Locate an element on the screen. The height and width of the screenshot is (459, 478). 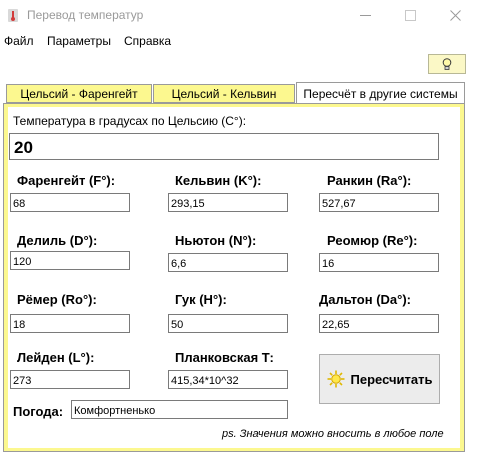
romer-field: 18 is located at coordinates (70, 323).